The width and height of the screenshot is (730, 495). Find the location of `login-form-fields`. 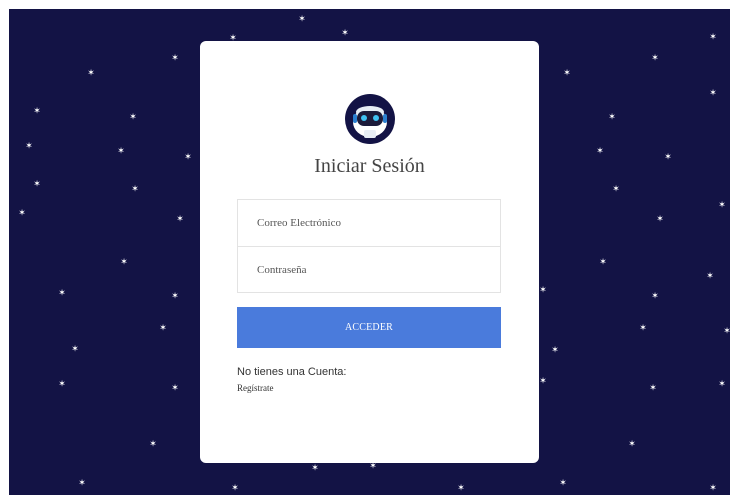

login-form-fields is located at coordinates (369, 246).